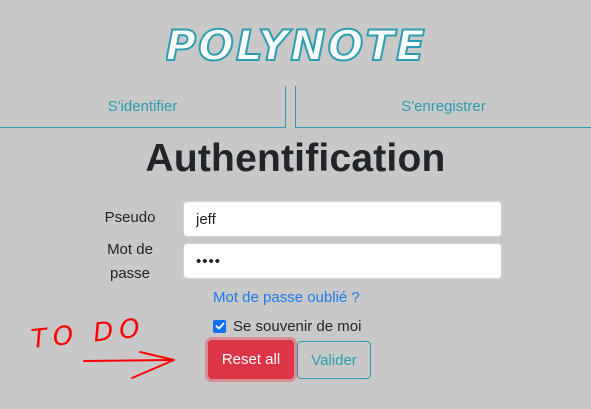 This screenshot has width=591, height=409. I want to click on tab-register-label: S'enregistrer, so click(443, 106).